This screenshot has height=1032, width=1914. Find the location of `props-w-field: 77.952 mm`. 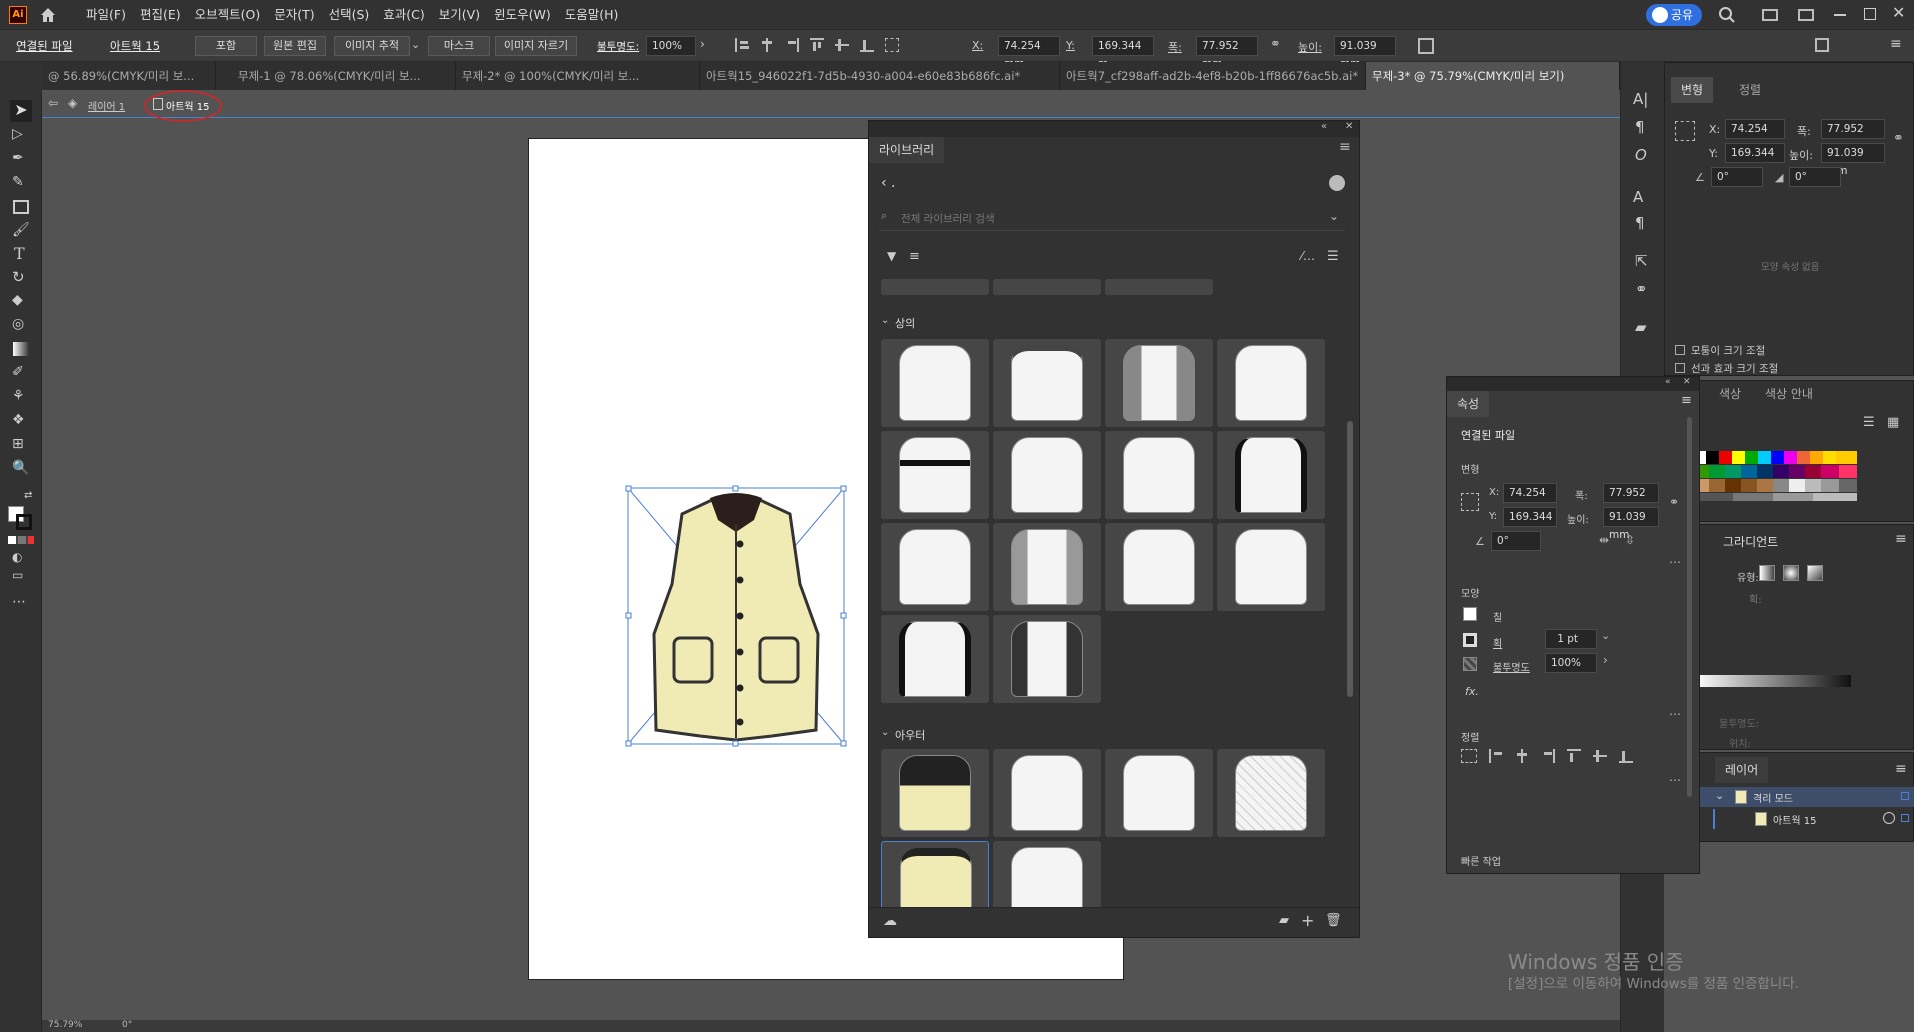

props-w-field: 77.952 mm is located at coordinates (1631, 500).